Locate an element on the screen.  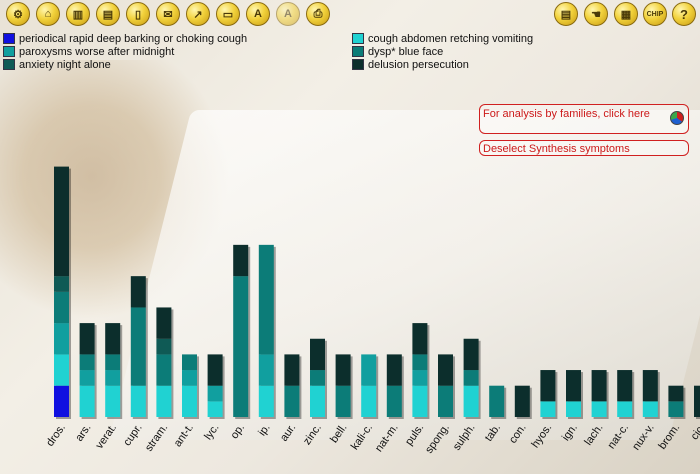
bar-aur is located at coordinates (293, 386).